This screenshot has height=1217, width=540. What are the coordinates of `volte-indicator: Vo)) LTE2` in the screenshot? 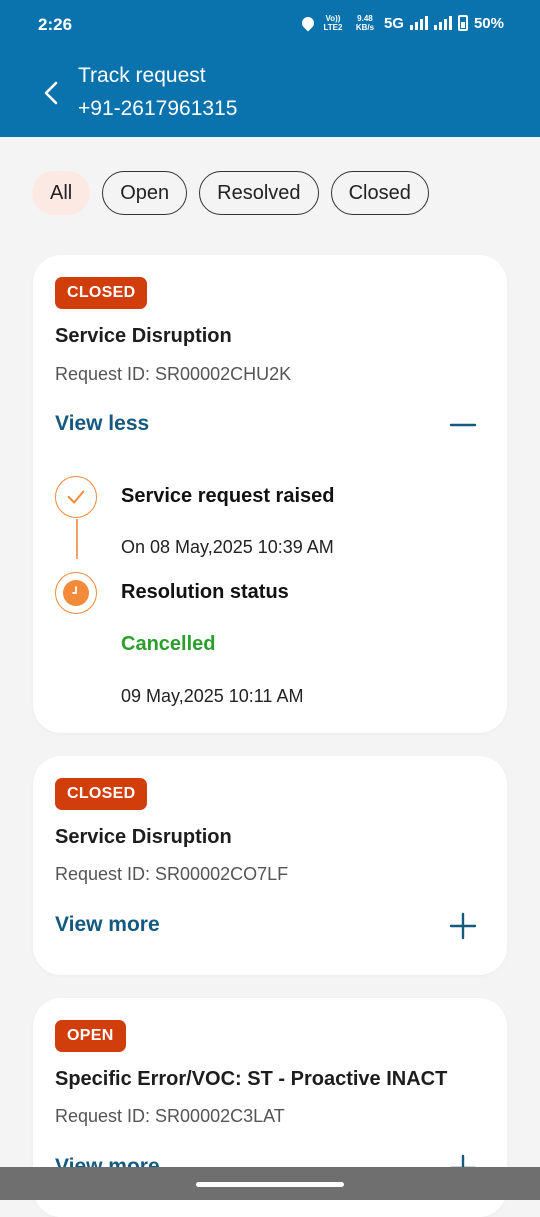 It's located at (333, 23).